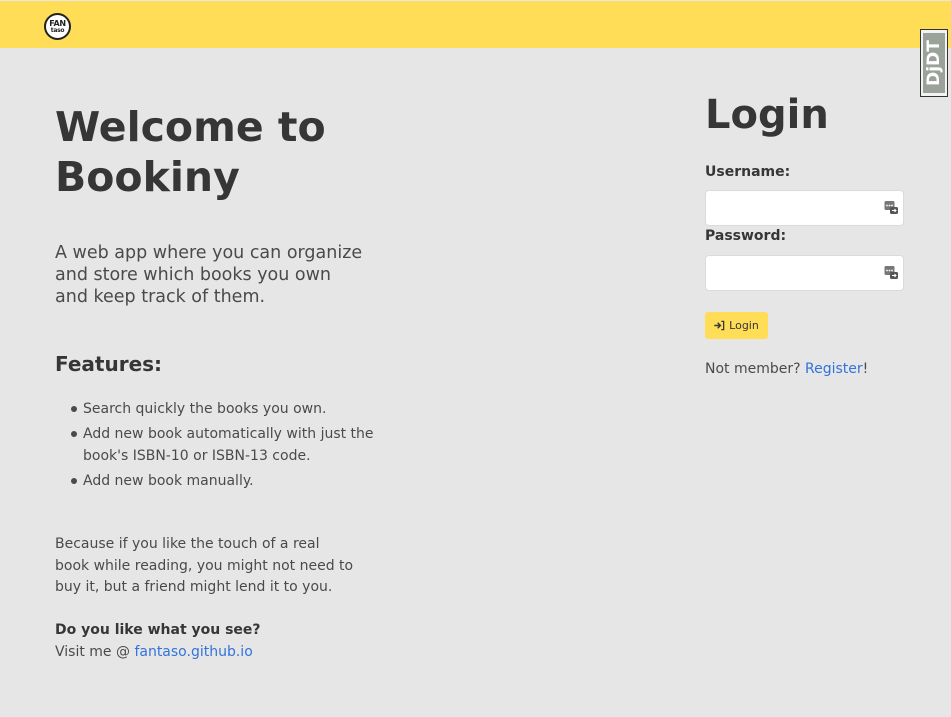 This screenshot has width=951, height=717. What do you see at coordinates (746, 236) in the screenshot?
I see `password-label: Password:` at bounding box center [746, 236].